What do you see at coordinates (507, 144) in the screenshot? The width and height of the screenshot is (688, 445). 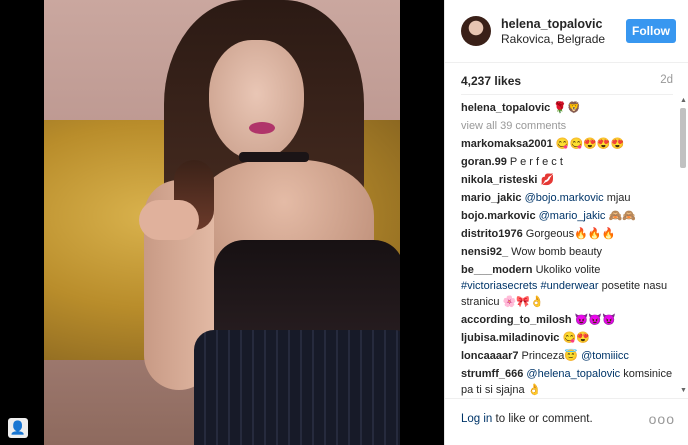 I see `comment-user: markomaksa2001` at bounding box center [507, 144].